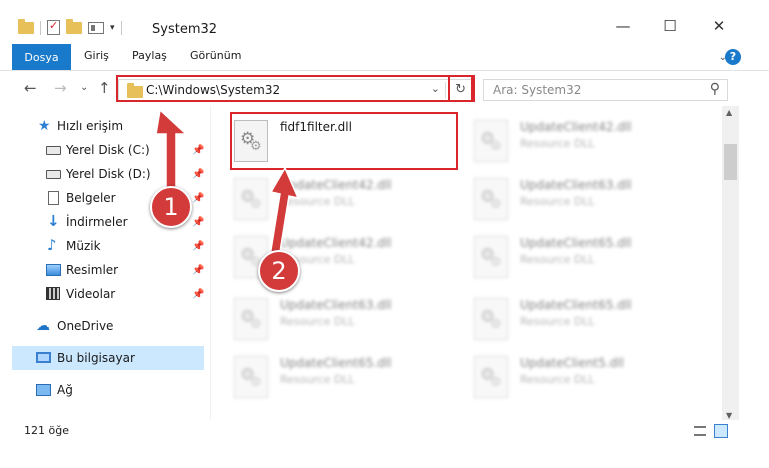 This screenshot has width=769, height=468. What do you see at coordinates (279, 271) in the screenshot?
I see `step-badge-2: 2` at bounding box center [279, 271].